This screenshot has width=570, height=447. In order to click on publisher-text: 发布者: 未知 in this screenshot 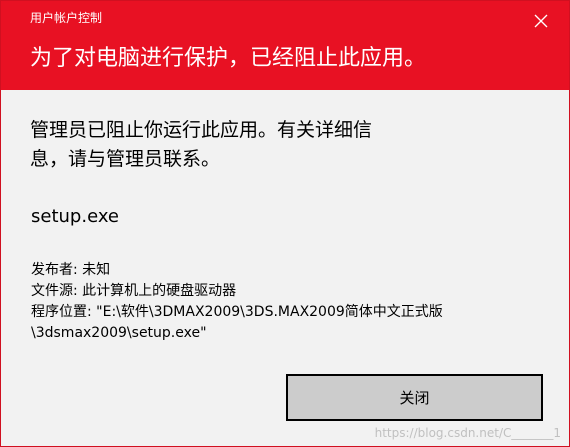, I will do `click(71, 270)`.